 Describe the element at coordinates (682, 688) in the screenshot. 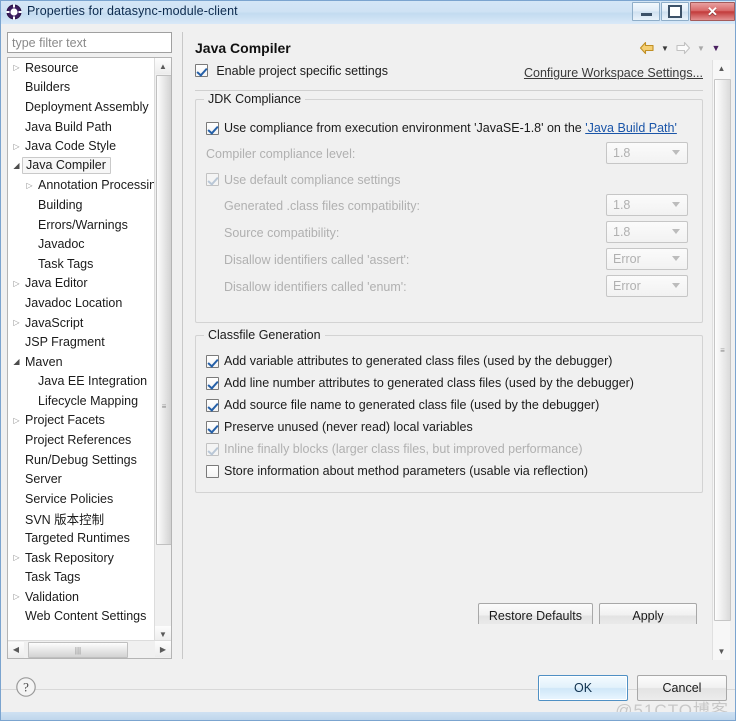

I see `cancel-button: Cancel` at that location.